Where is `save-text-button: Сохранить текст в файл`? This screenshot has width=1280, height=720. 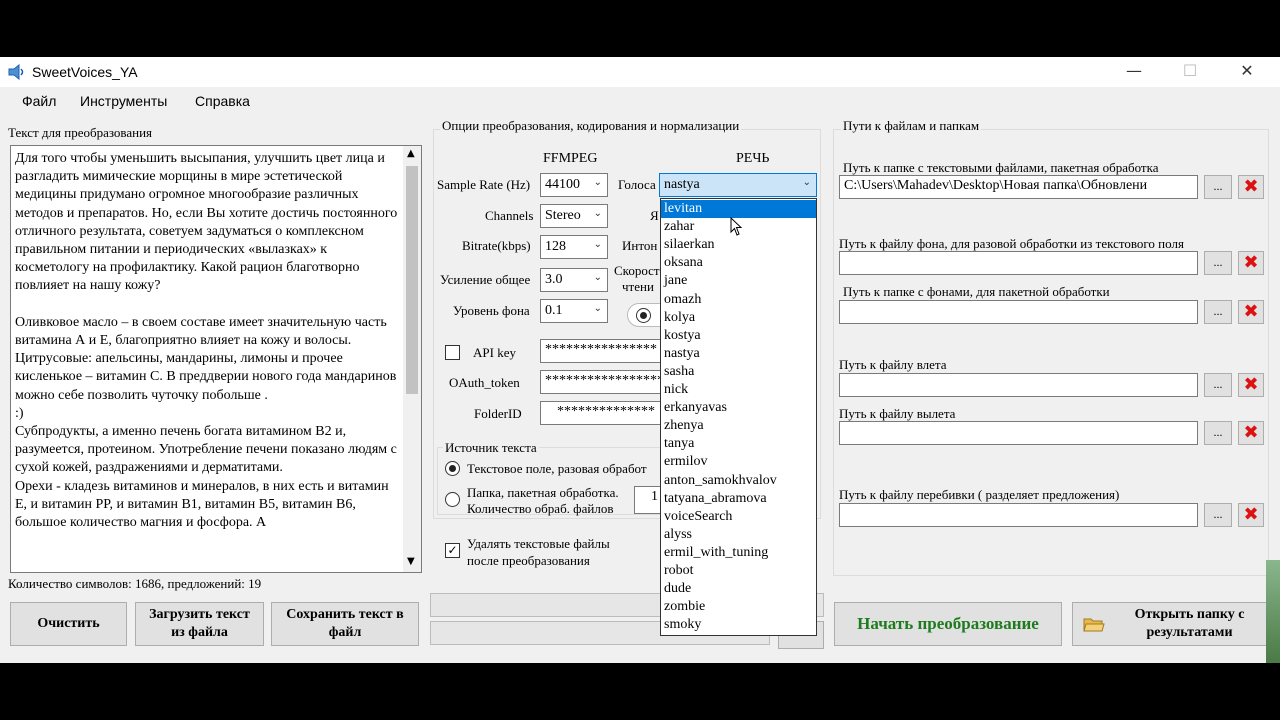 save-text-button: Сохранить текст в файл is located at coordinates (345, 624).